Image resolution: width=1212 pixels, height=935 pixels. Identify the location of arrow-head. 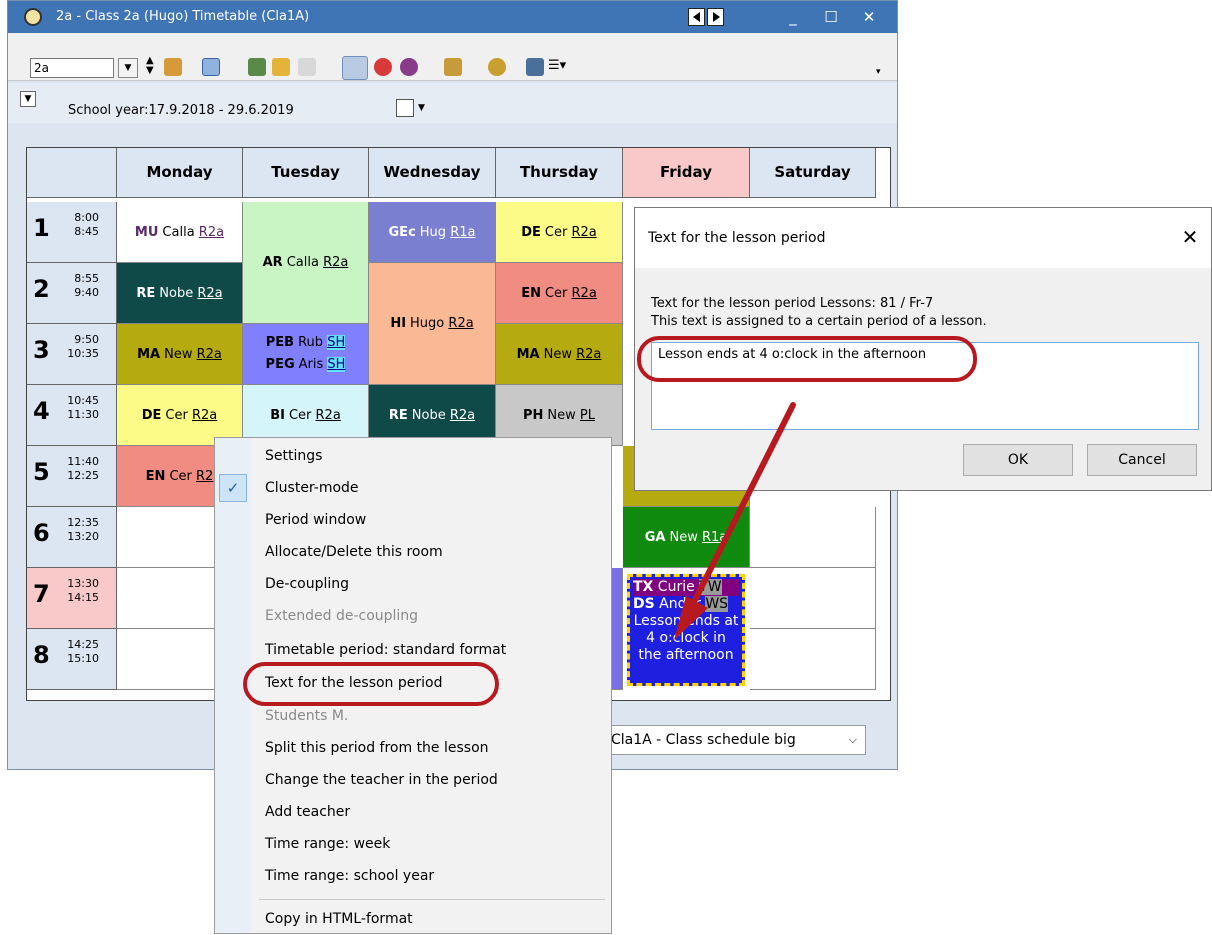
(691, 618).